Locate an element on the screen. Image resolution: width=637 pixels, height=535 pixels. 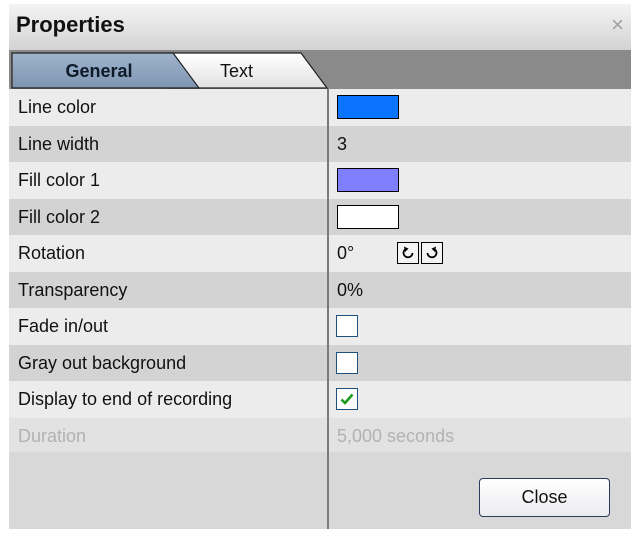
fill-color-1-label: Fill color 1 is located at coordinates (168, 180).